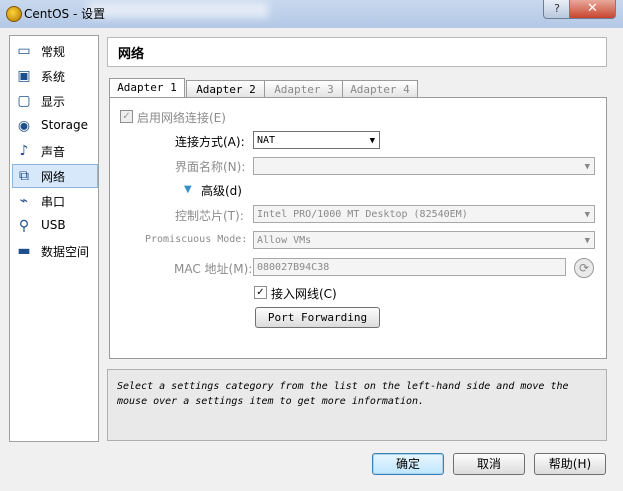  I want to click on sidebar-item-audio: ♪ 声音, so click(55, 151).